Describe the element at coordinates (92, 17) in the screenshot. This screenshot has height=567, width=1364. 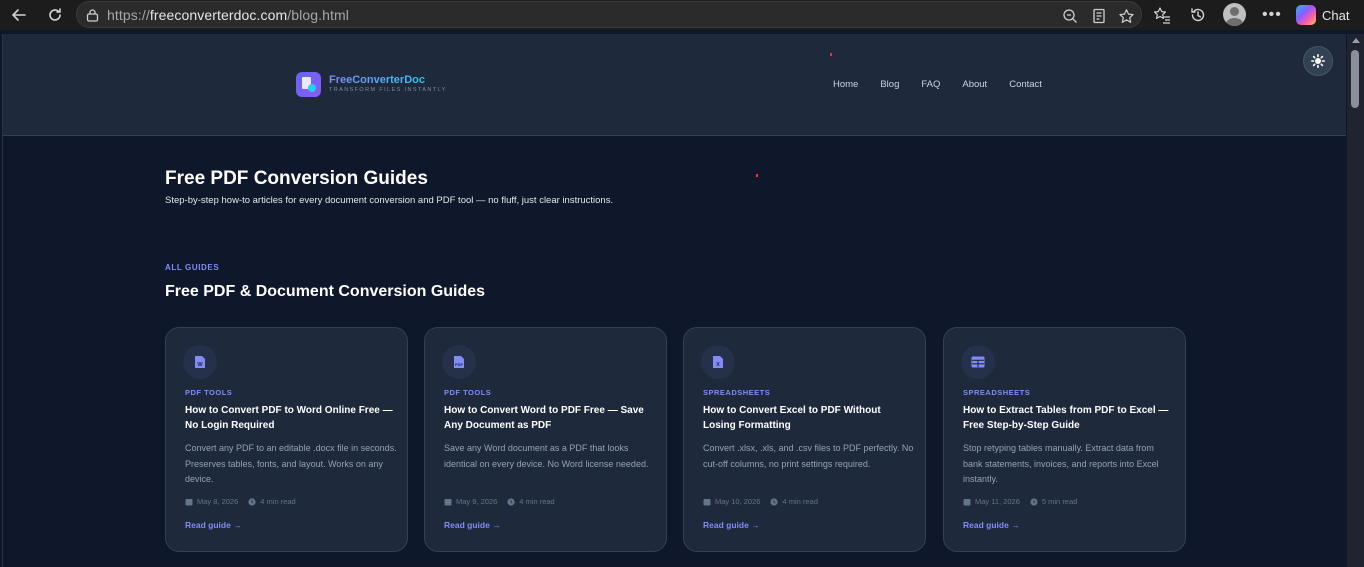
I see `site-info-icon` at that location.